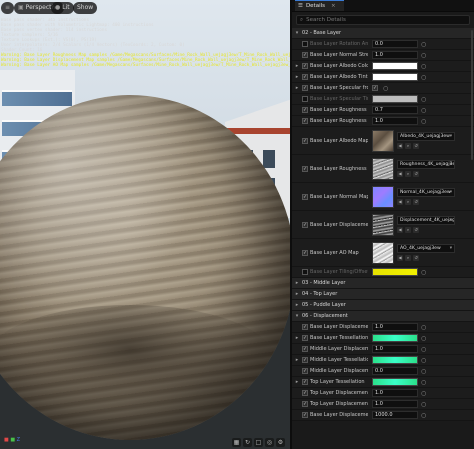  Describe the element at coordinates (333, 6) in the screenshot. I see `close-icon: ×` at that location.